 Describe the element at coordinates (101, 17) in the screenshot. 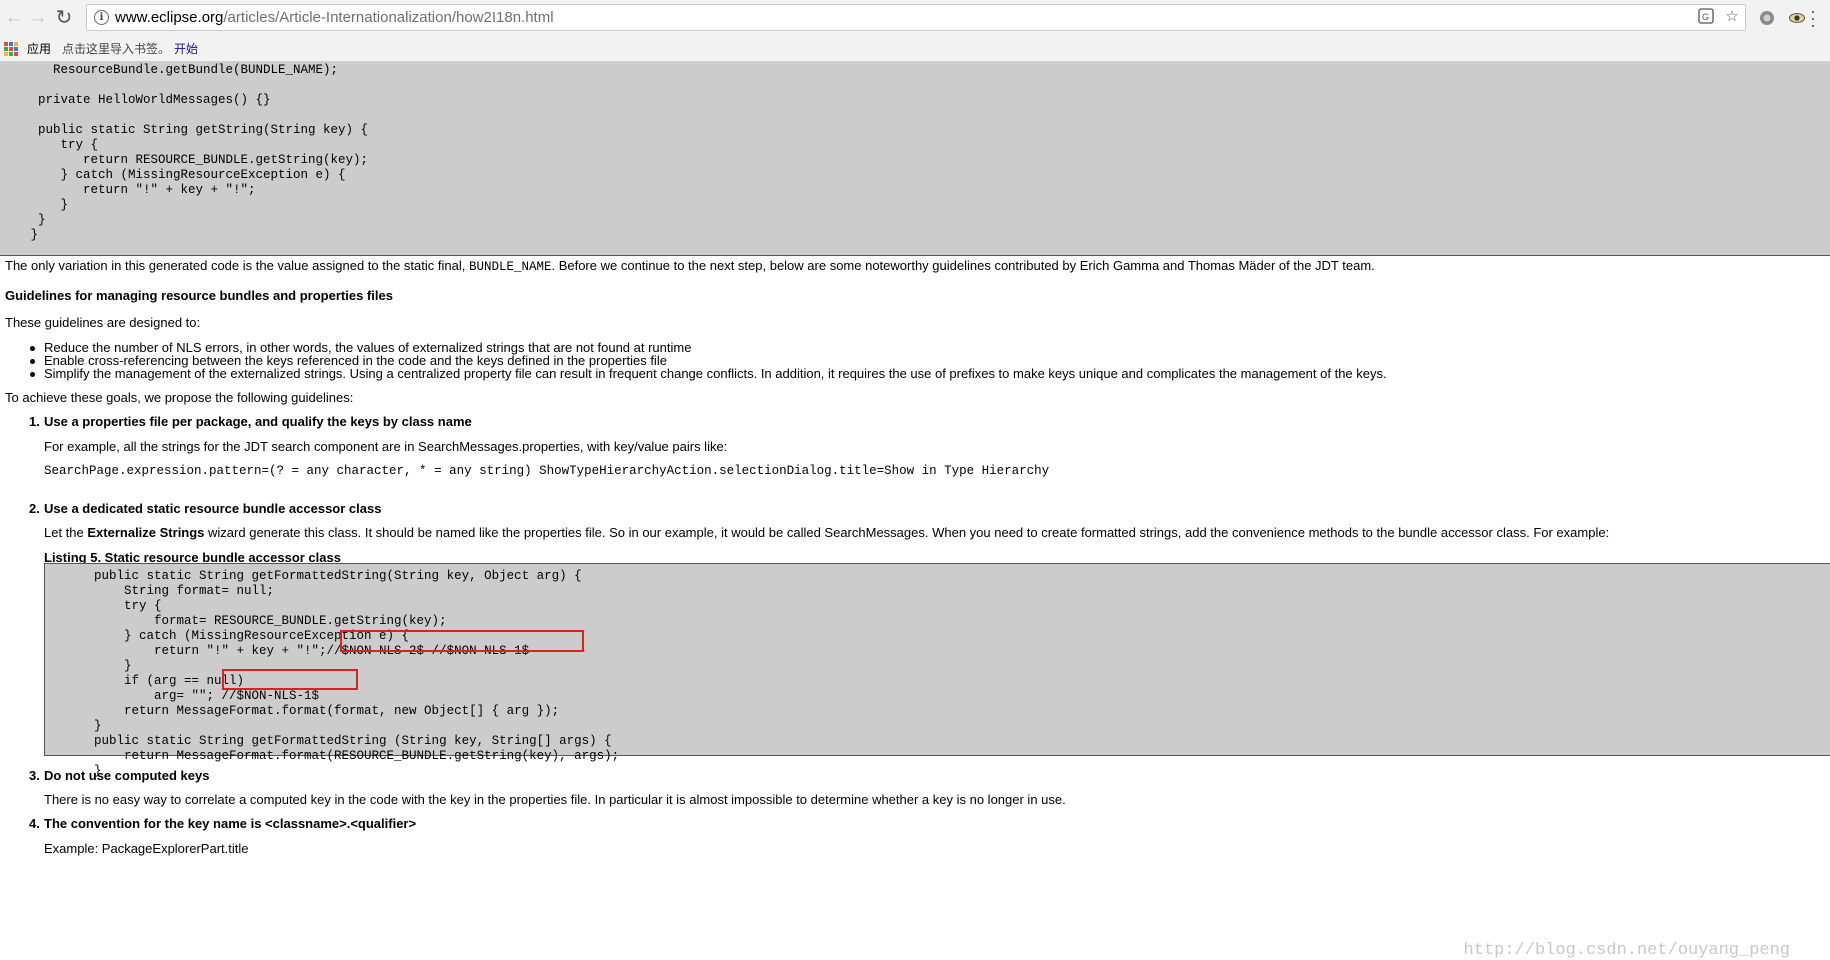

I see `info-icon: i` at that location.